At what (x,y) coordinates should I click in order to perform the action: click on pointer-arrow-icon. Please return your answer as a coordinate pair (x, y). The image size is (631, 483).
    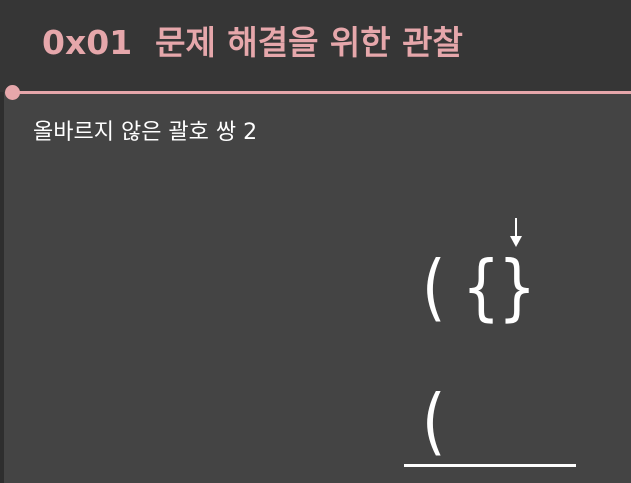
    Looking at the image, I should click on (516, 232).